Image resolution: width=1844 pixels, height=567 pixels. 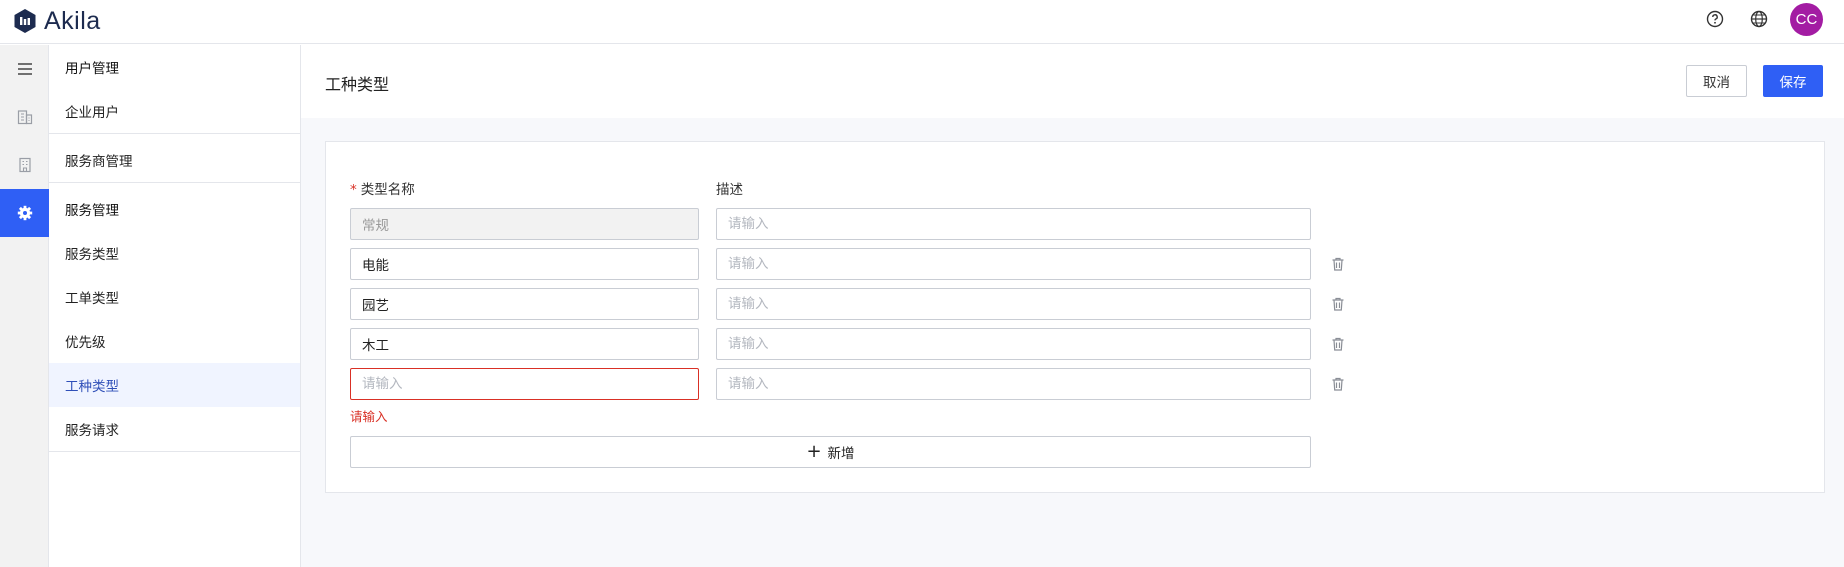 I want to click on rail-item-settings, so click(x=24, y=213).